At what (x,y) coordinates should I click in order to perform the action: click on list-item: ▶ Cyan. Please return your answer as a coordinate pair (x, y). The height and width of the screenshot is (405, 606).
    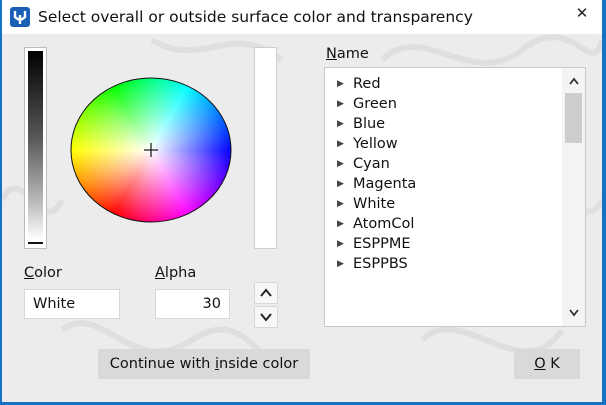
    Looking at the image, I should click on (363, 164).